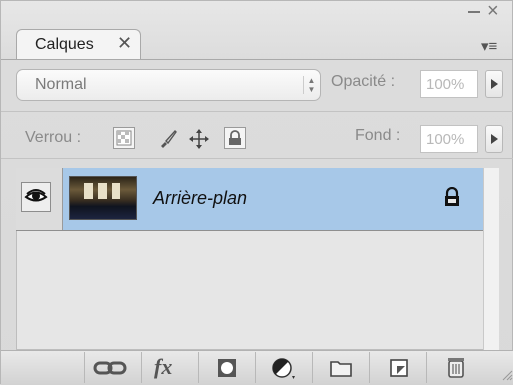 The height and width of the screenshot is (385, 513). I want to click on add-mask-button, so click(226, 367).